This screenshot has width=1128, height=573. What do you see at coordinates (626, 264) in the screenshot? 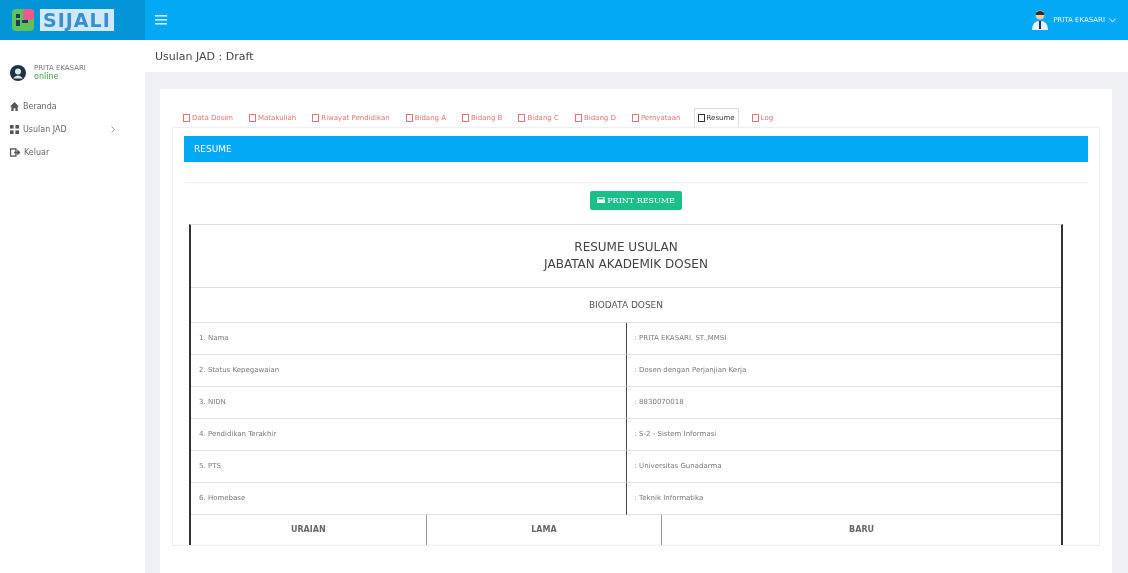
I see `resume-title: JABATAN AKADEMIK DOSEN` at bounding box center [626, 264].